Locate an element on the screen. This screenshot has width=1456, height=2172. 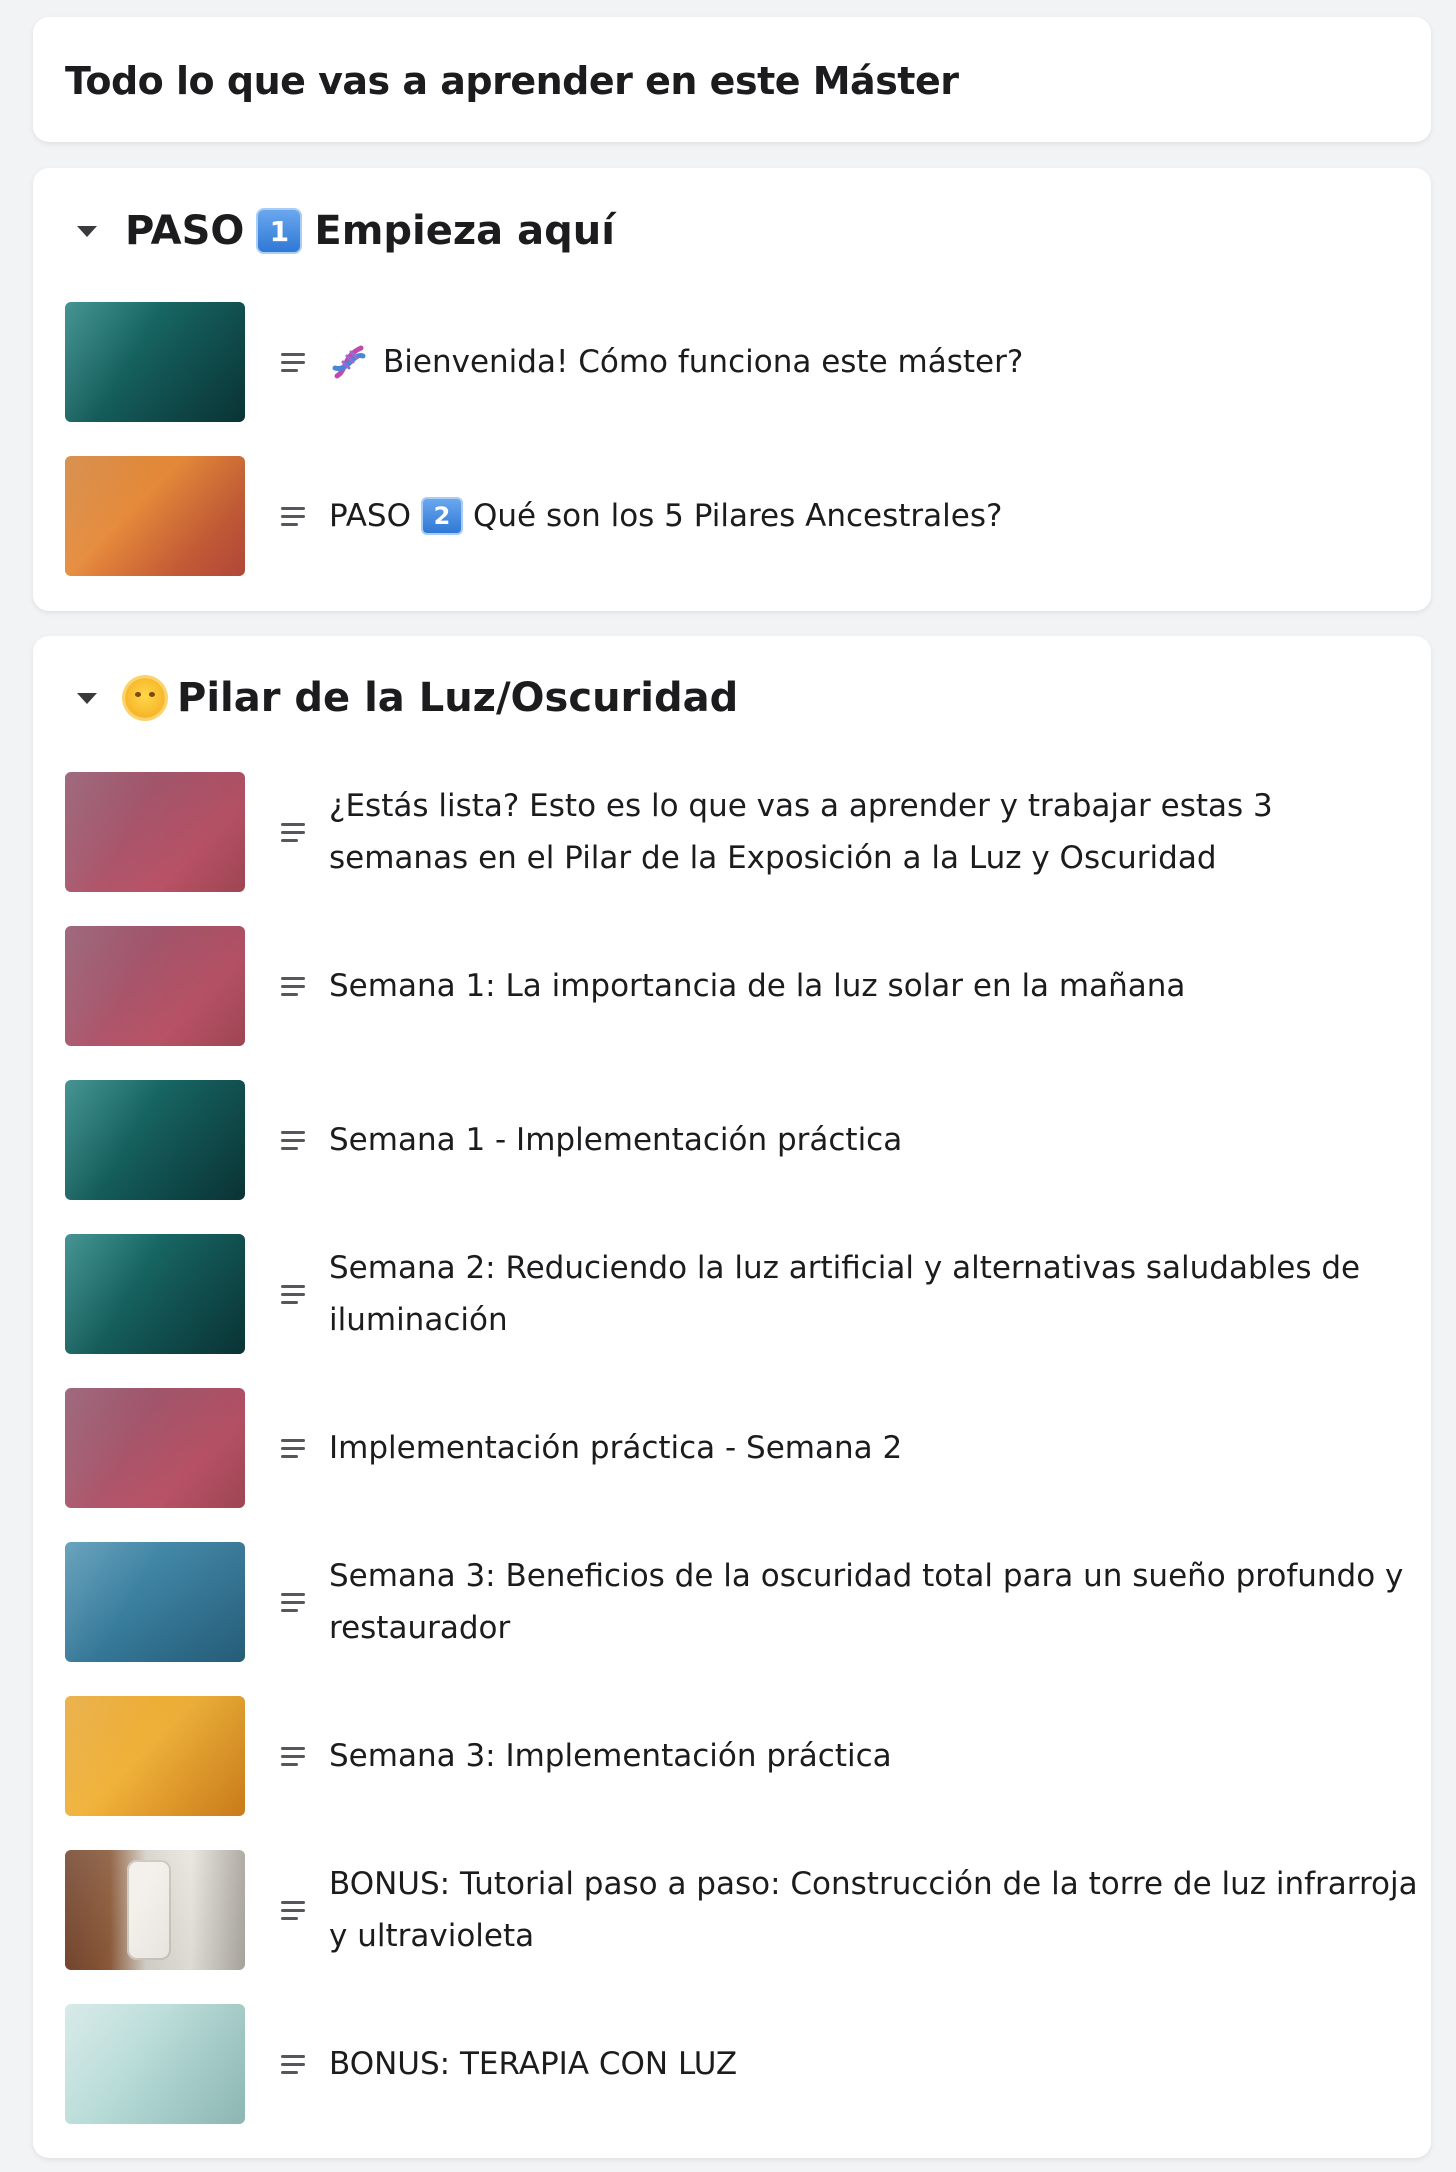
lesson-item: Semana 1 - Implementación práctica is located at coordinates (748, 1140).